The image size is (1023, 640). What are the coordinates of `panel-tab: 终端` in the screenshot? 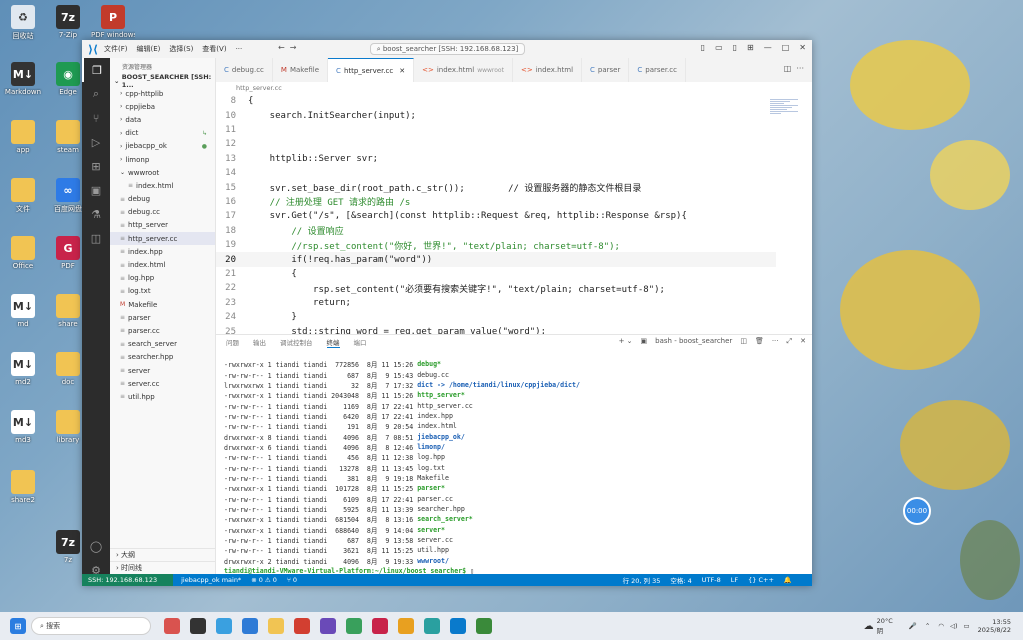 It's located at (333, 342).